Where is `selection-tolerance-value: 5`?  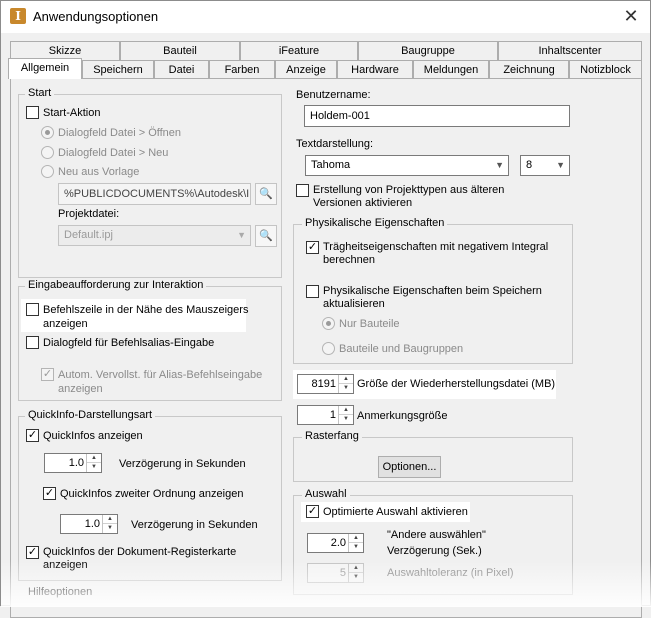 selection-tolerance-value: 5 is located at coordinates (342, 573).